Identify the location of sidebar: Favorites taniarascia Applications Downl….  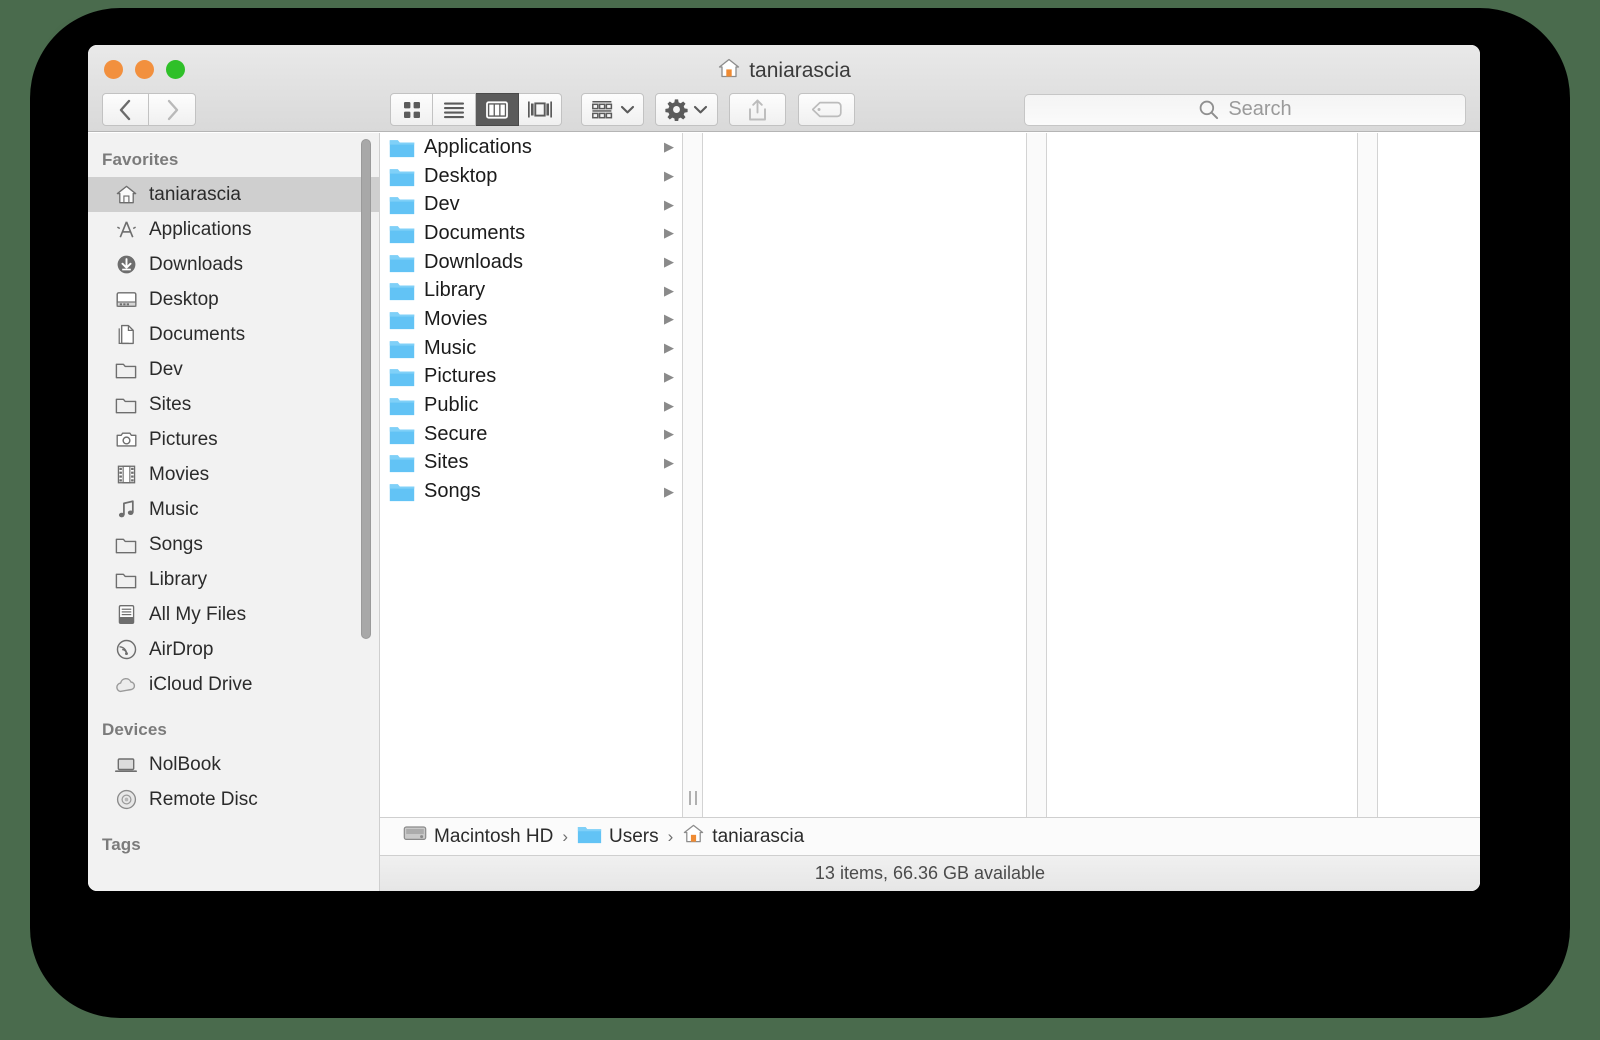
(234, 512).